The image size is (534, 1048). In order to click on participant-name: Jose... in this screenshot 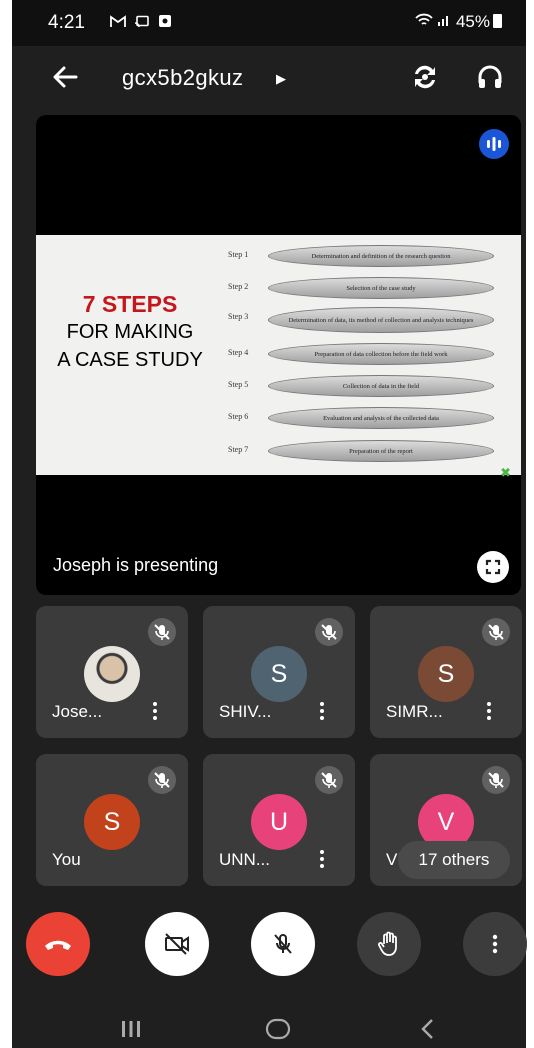, I will do `click(77, 711)`.